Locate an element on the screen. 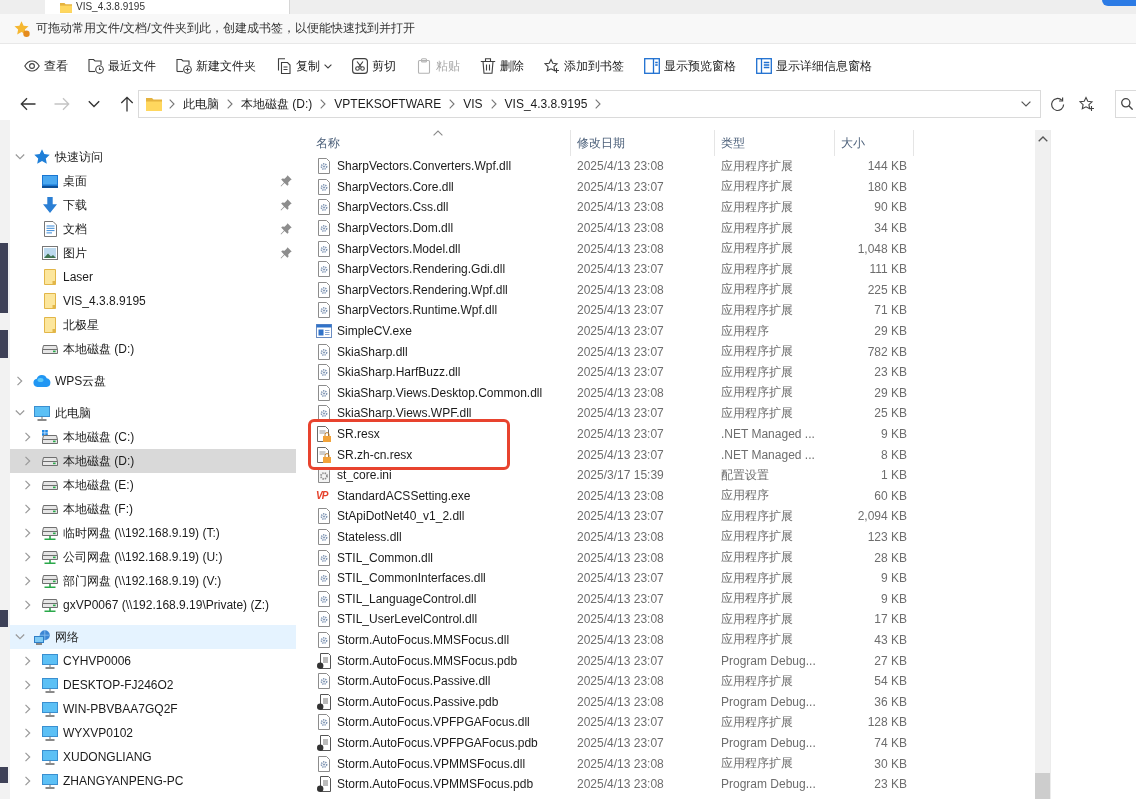 This screenshot has height=799, width=1136. file-name: Storm.AutoFocus.VPFPGAFocus.pdb is located at coordinates (437, 742).